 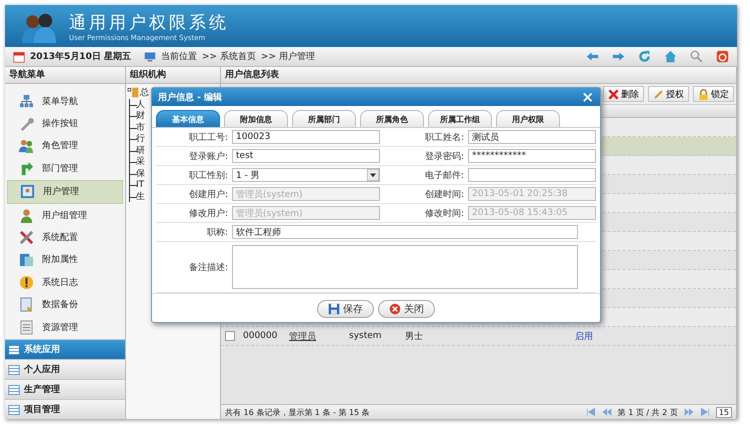 What do you see at coordinates (392, 118) in the screenshot?
I see `tab: 所属角色` at bounding box center [392, 118].